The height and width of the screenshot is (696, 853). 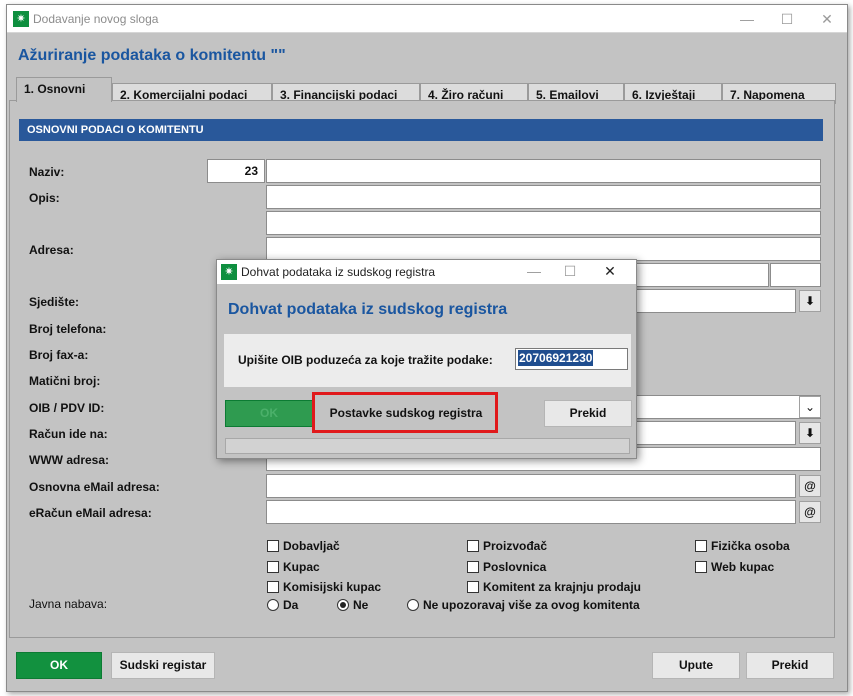 What do you see at coordinates (236, 171) in the screenshot?
I see `naziv-code-field: 23` at bounding box center [236, 171].